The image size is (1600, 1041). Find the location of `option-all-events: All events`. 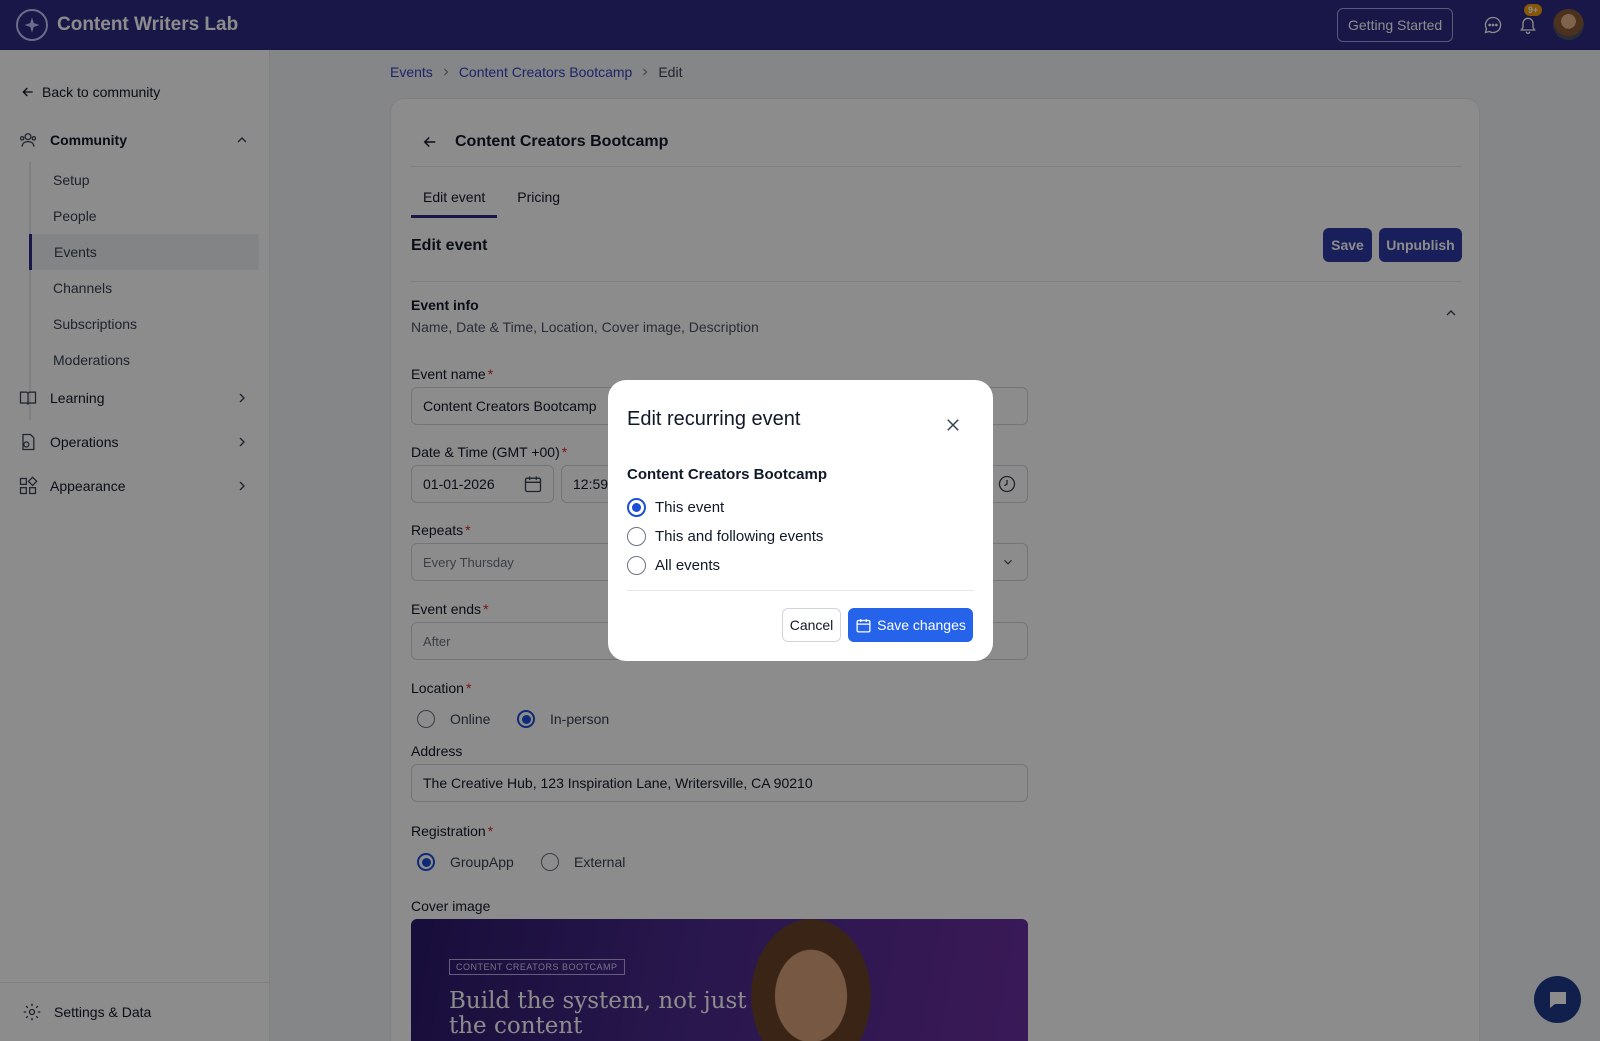

option-all-events: All events is located at coordinates (673, 565).